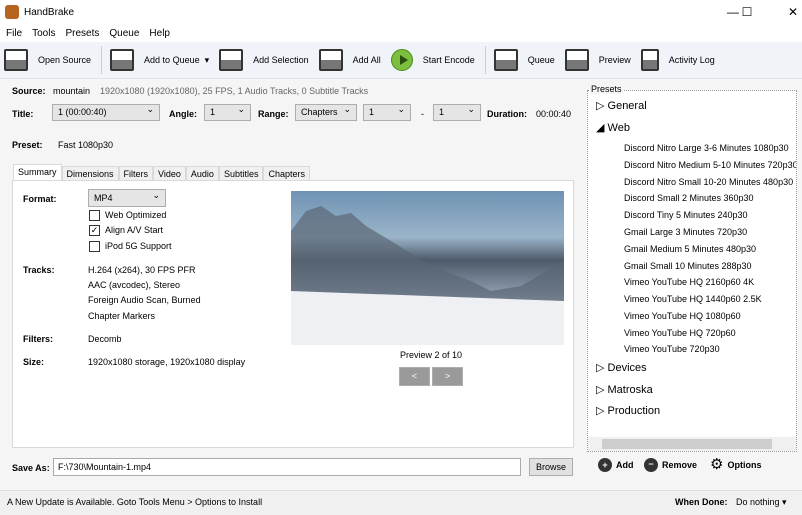 The width and height of the screenshot is (802, 515). Describe the element at coordinates (747, 12) in the screenshot. I see `maximize-button: ☐` at that location.